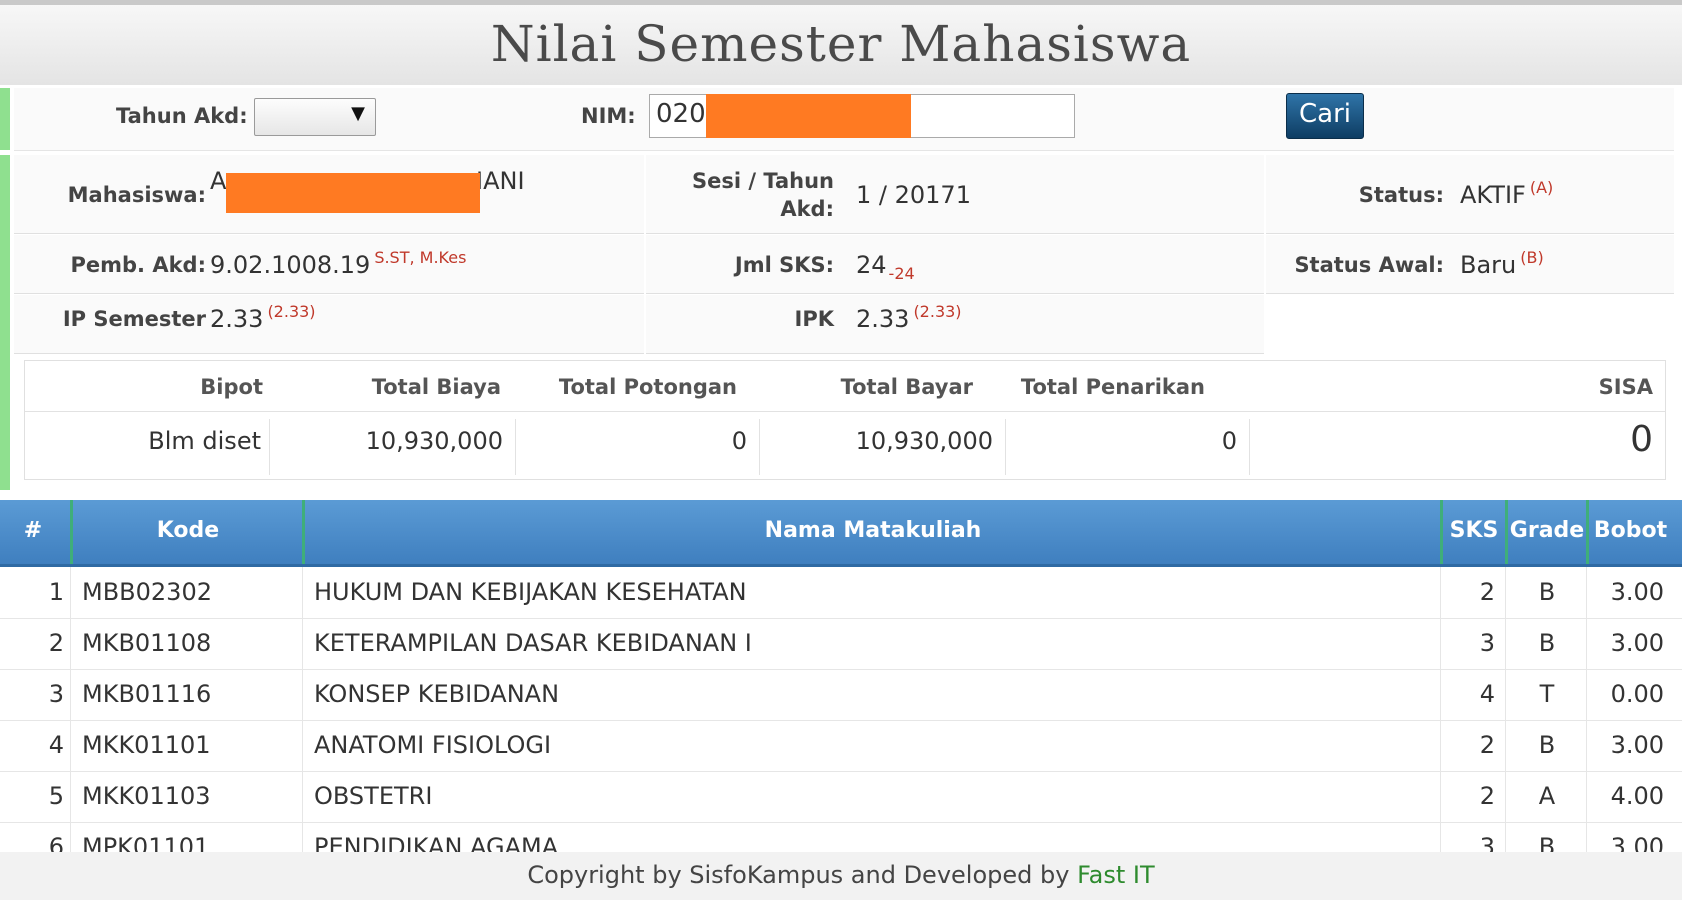  Describe the element at coordinates (56, 592) in the screenshot. I see `row-number: 1` at that location.